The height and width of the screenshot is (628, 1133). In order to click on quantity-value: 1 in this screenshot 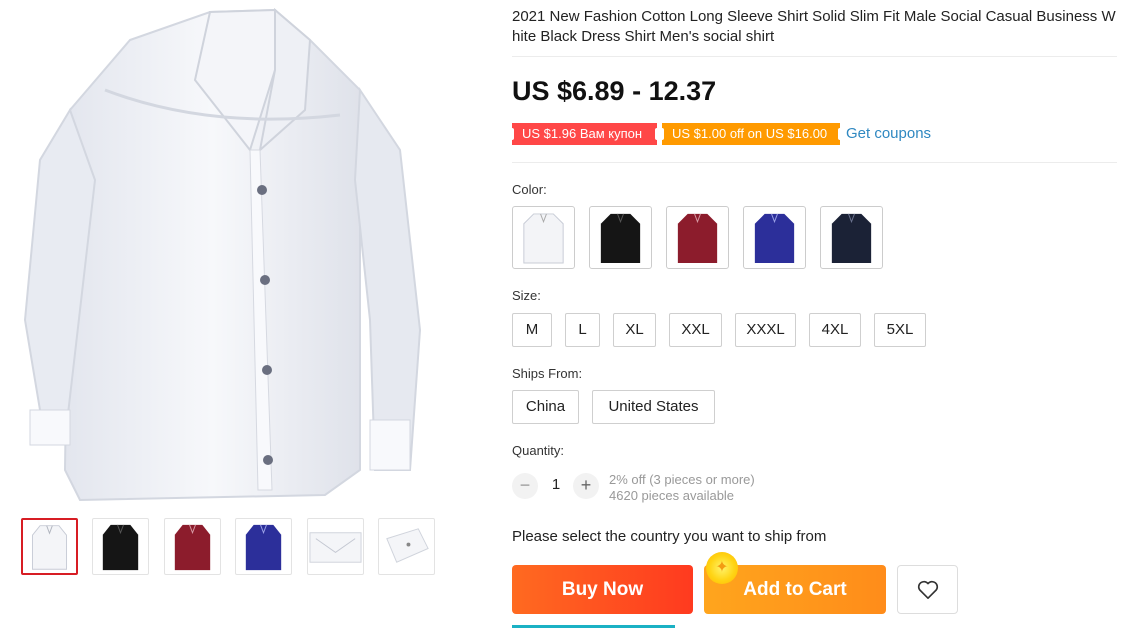, I will do `click(556, 484)`.